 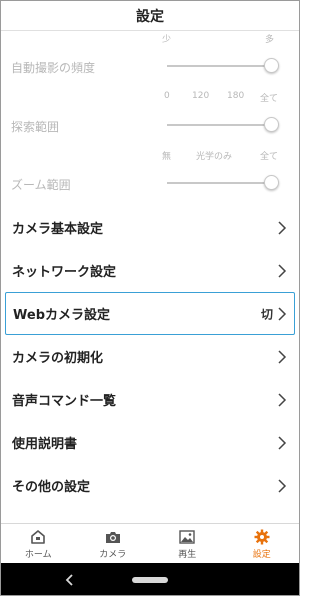 I want to click on slider-ticks: 少 多, so click(x=150, y=39).